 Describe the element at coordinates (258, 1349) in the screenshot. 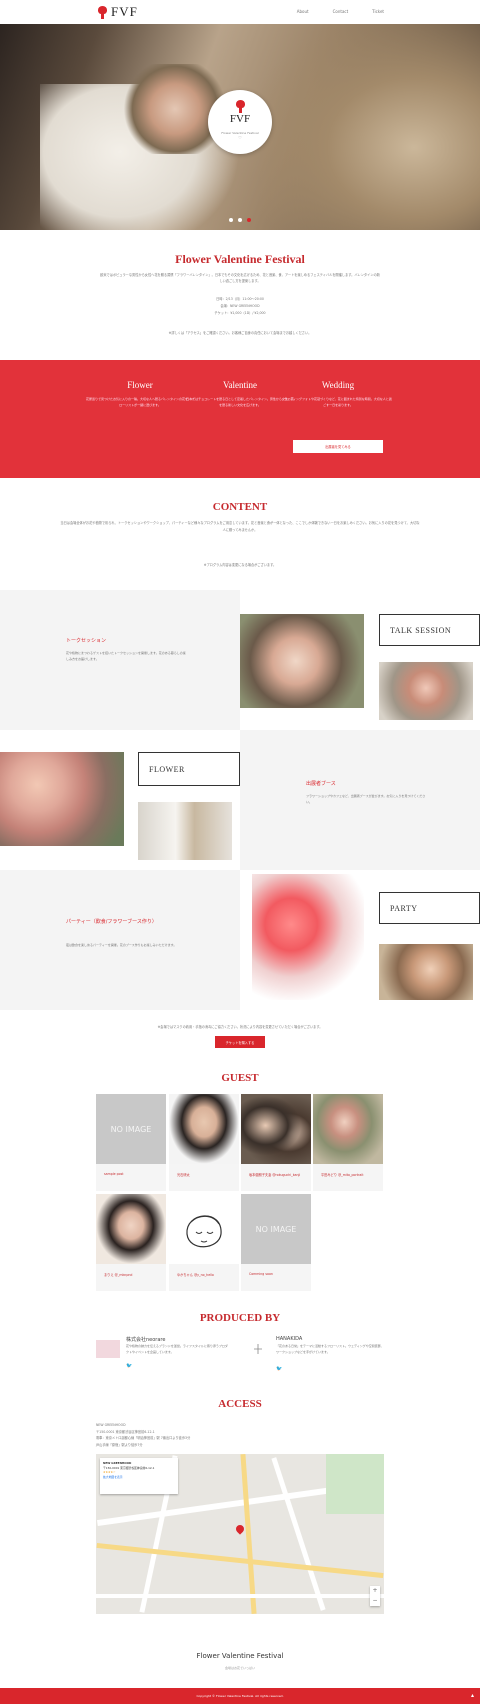

I see `hanakida-logo` at that location.